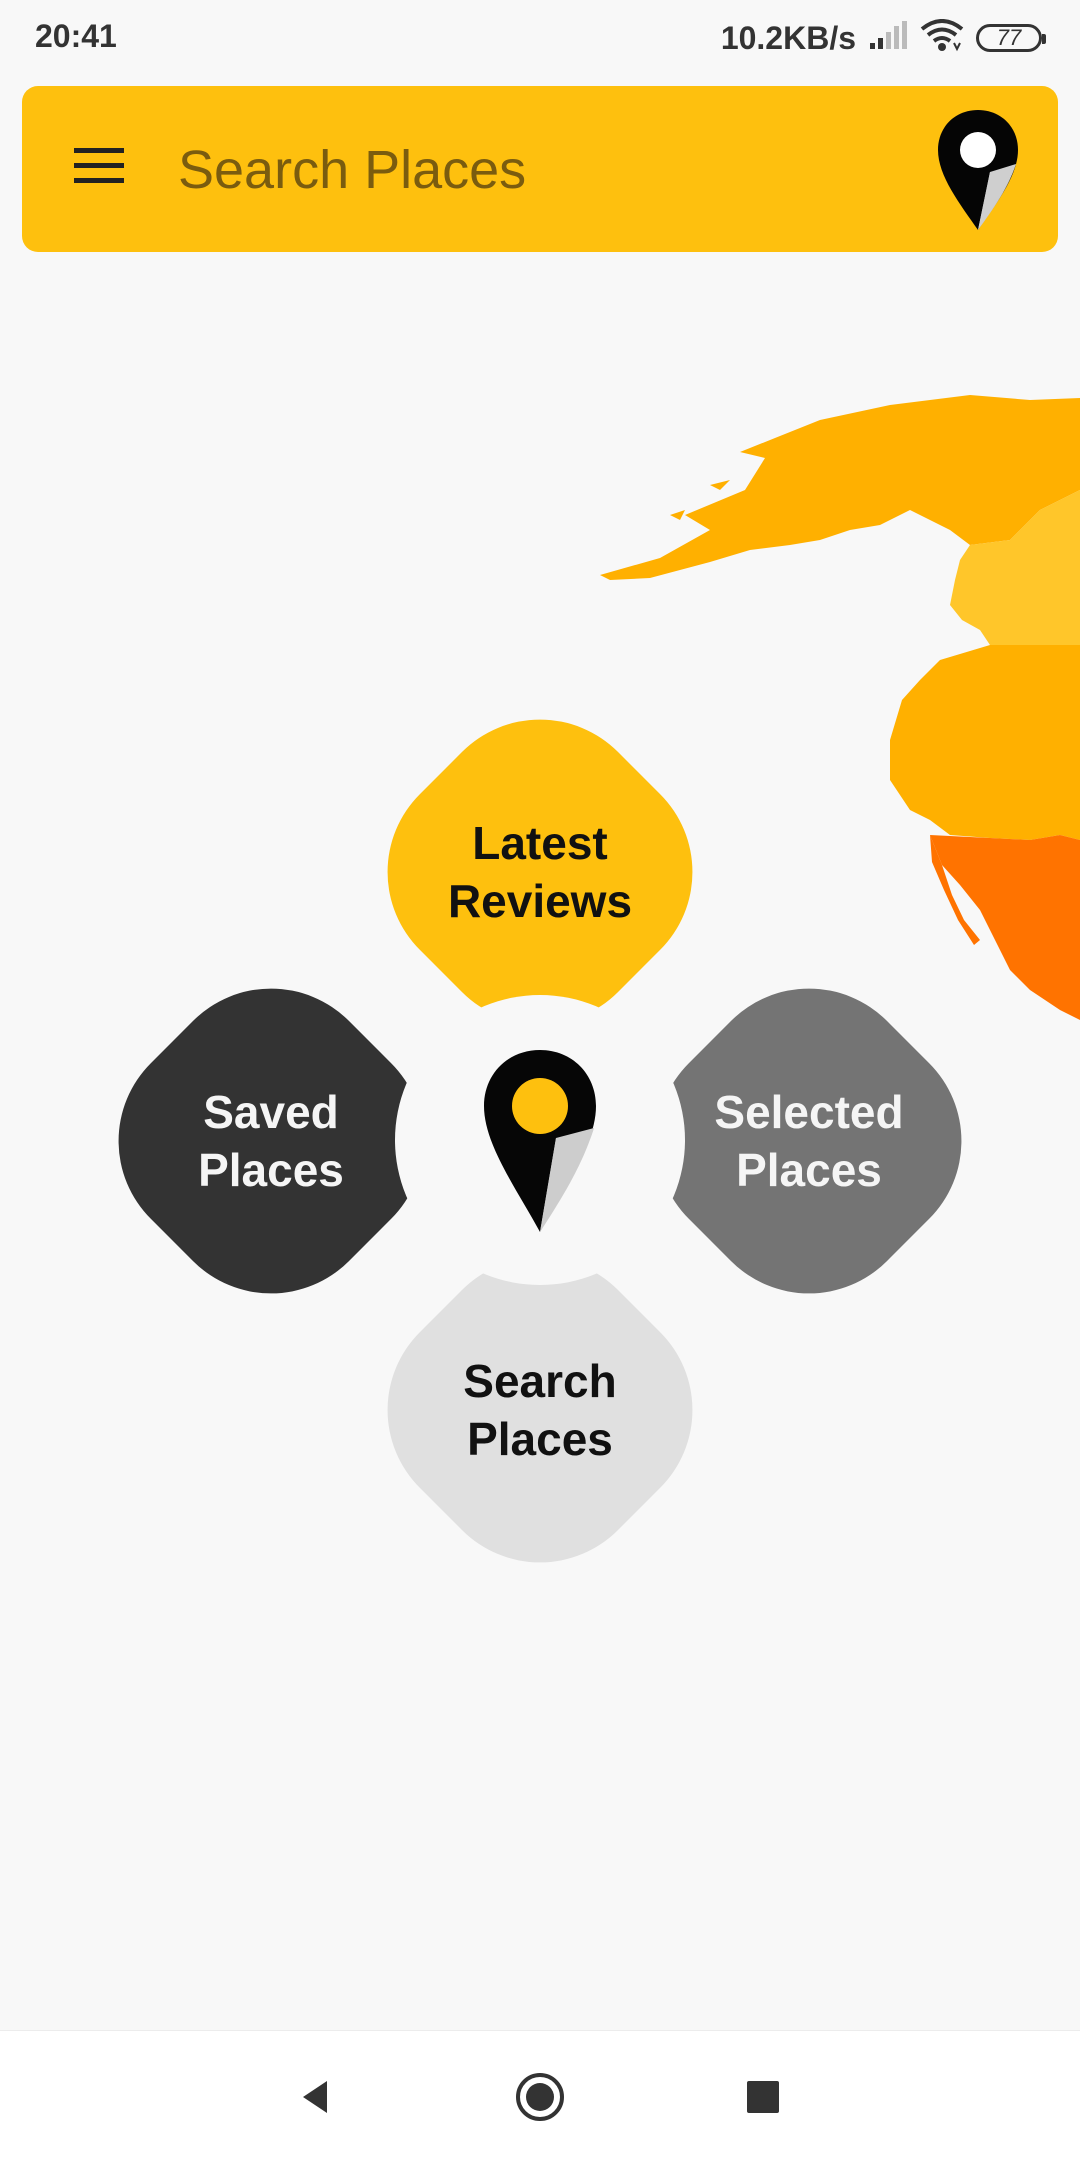 Image resolution: width=1080 pixels, height=2161 pixels. I want to click on search-toolbar: Search Places, so click(540, 169).